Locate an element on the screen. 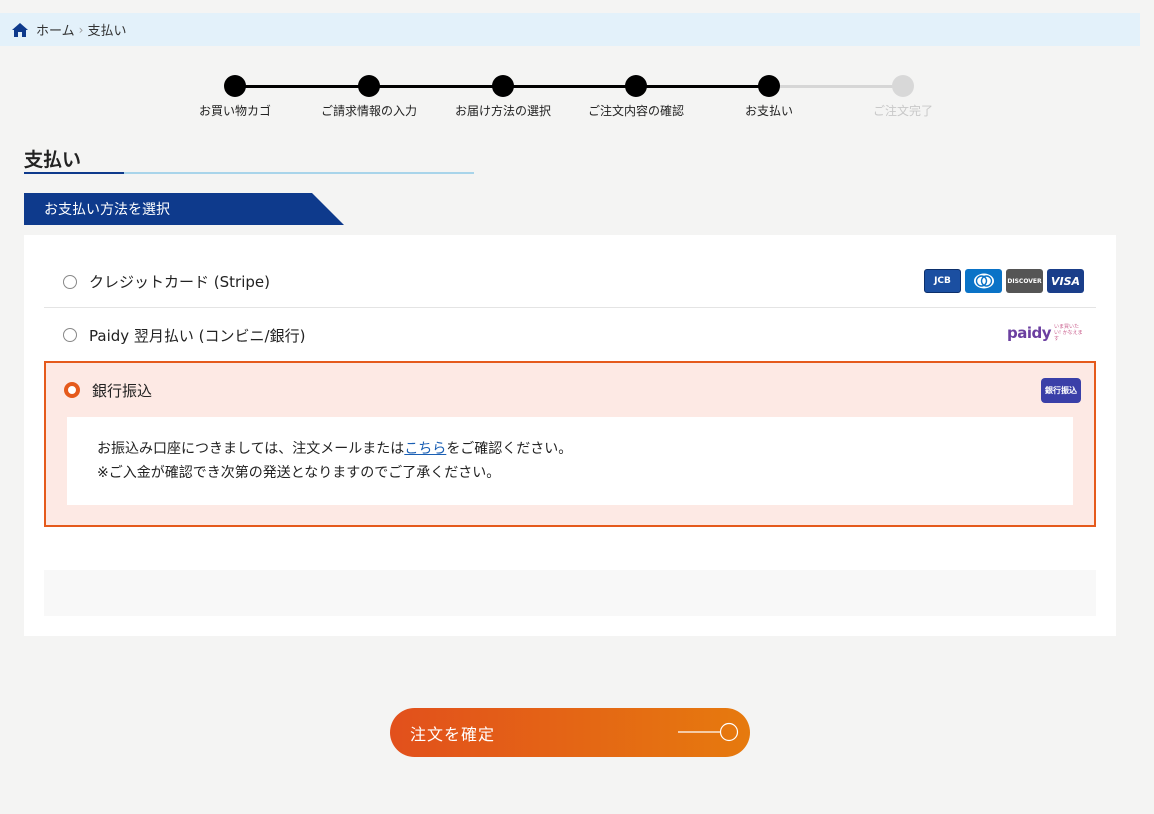 The height and width of the screenshot is (814, 1154). credit-card-label: クレジットカード (Stripe) is located at coordinates (179, 282).